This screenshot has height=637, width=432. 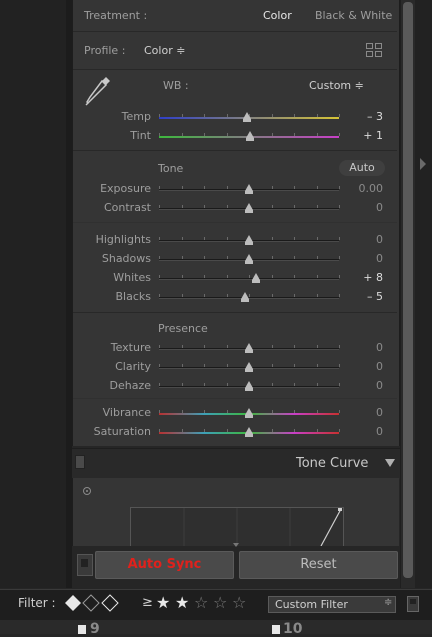 What do you see at coordinates (105, 50) in the screenshot?
I see `profile-label: Profile :` at bounding box center [105, 50].